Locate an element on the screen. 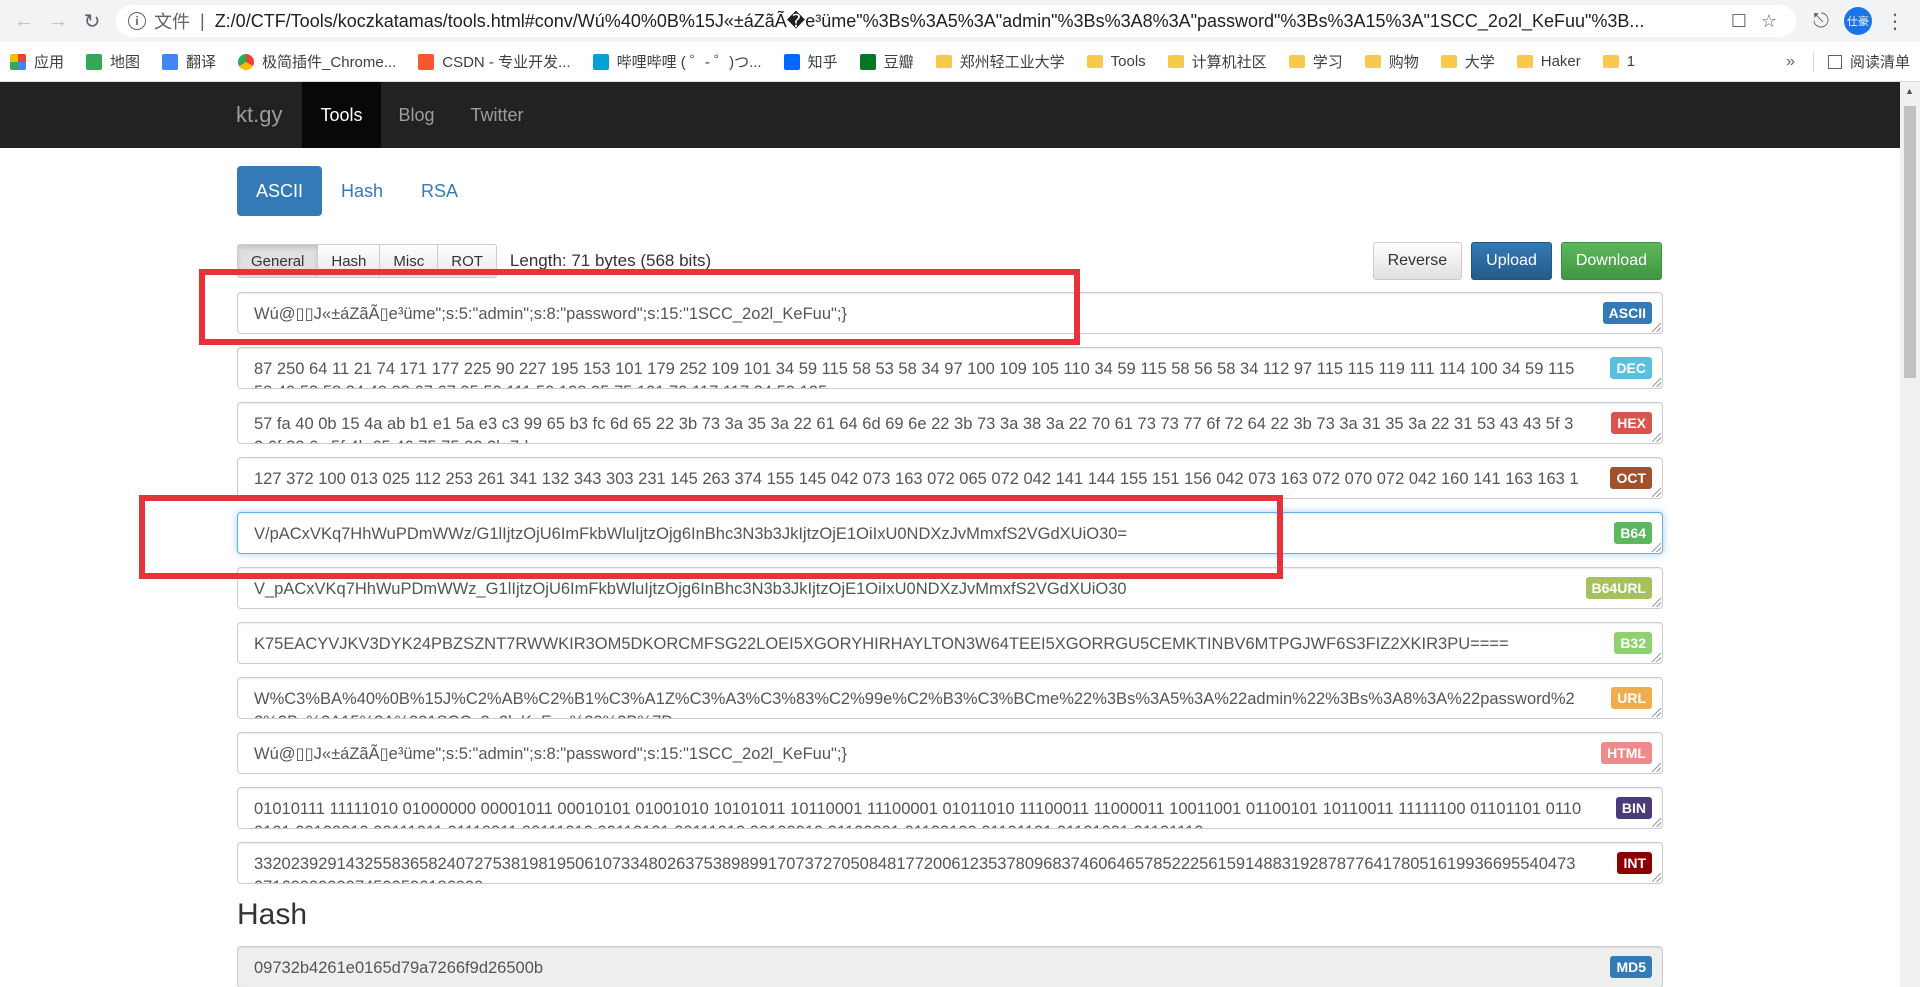  bookmark-folder-community: 计算机社区 is located at coordinates (1217, 61).